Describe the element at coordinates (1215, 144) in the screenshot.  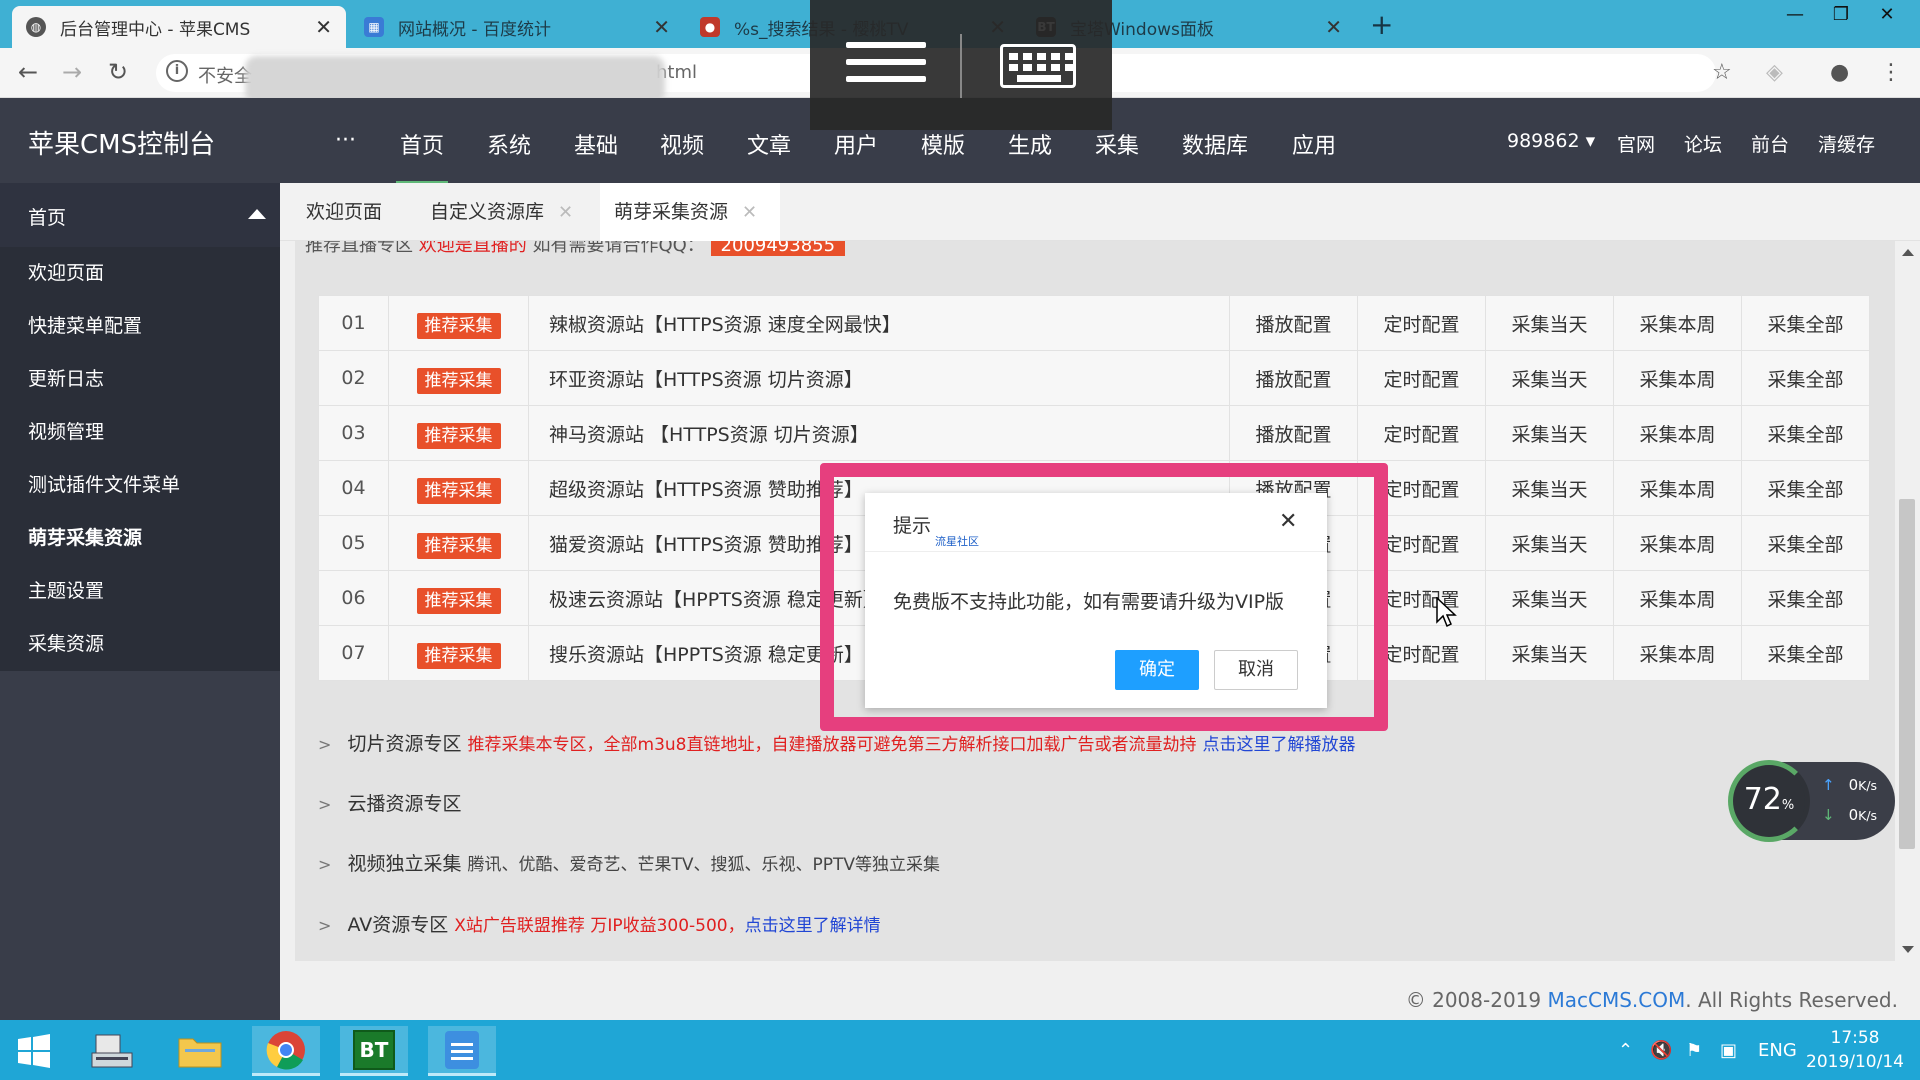
I see `nav-database: 数据库` at that location.